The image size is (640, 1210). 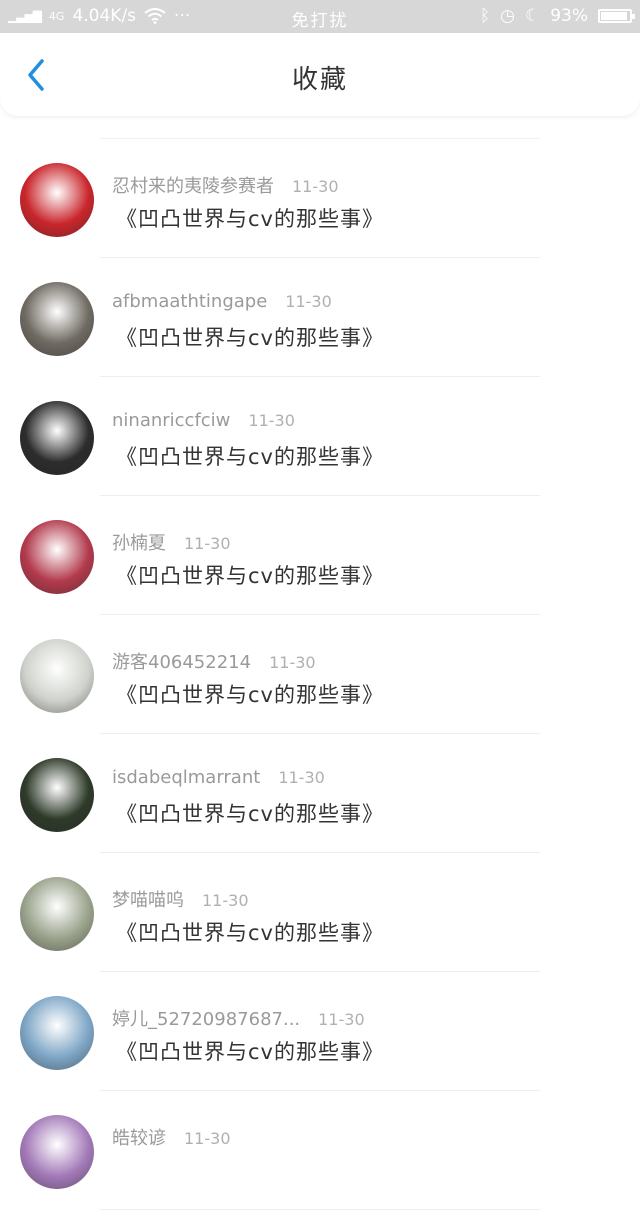 I want to click on username: 孙楠夏, so click(x=139, y=543).